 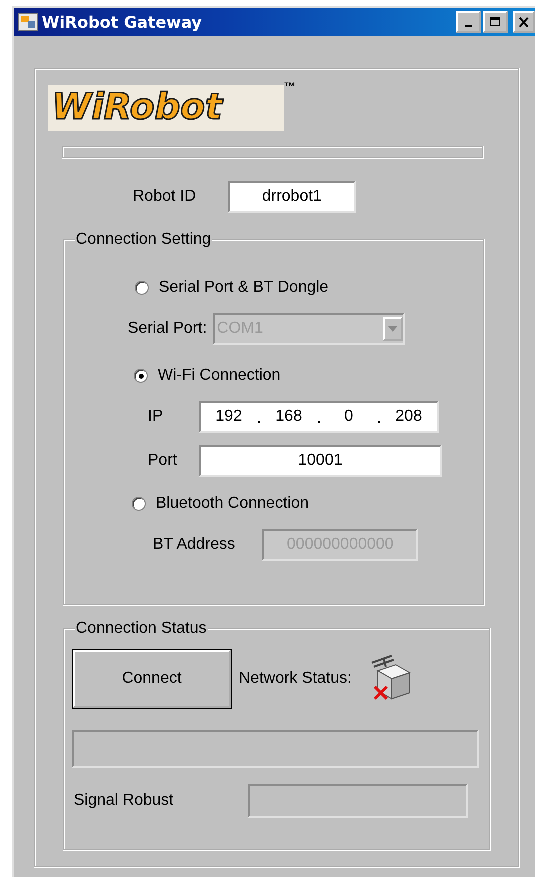 I want to click on radio-button: Wi-Fi Connection, so click(x=308, y=376).